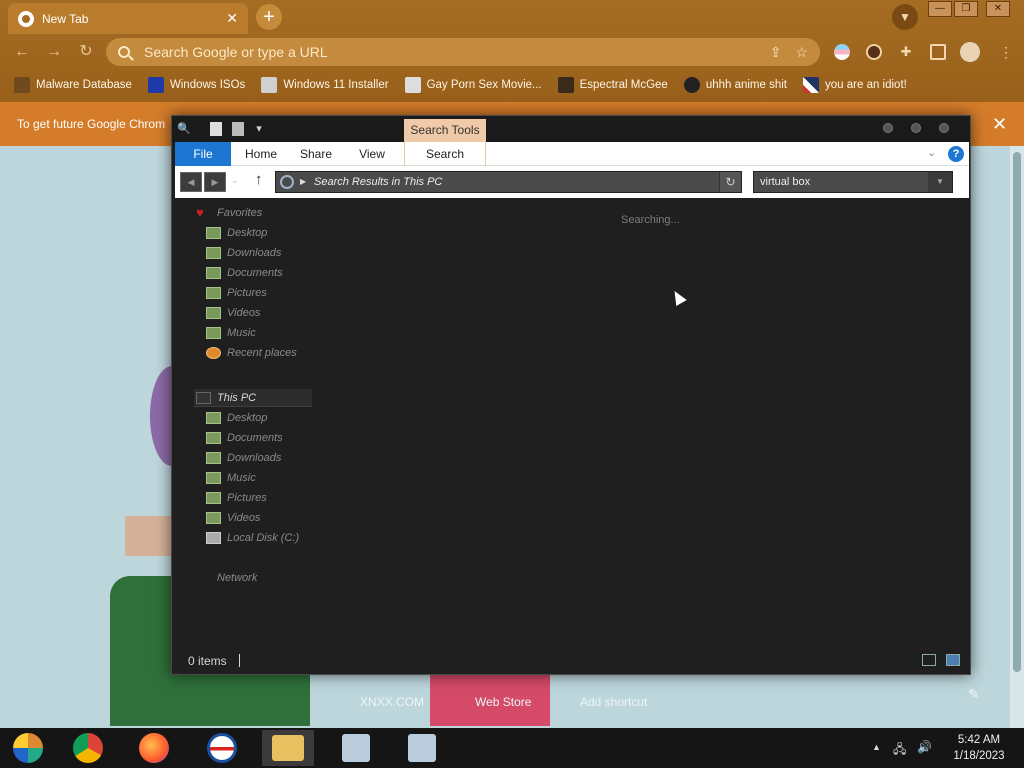 This screenshot has height=768, width=1024. I want to click on bookmark-item: Windows ISOs, so click(196, 85).